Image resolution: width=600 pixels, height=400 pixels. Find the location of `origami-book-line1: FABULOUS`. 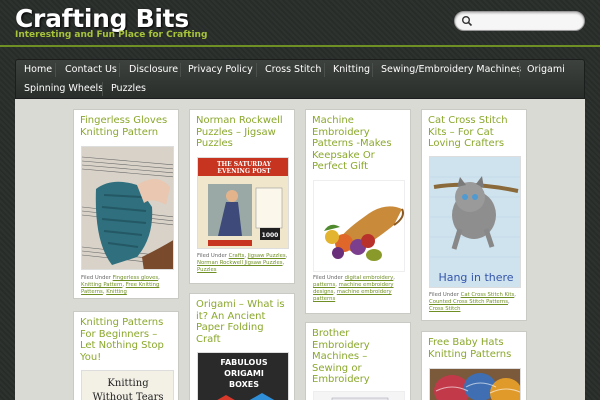

origami-book-line1: FABULOUS is located at coordinates (243, 362).